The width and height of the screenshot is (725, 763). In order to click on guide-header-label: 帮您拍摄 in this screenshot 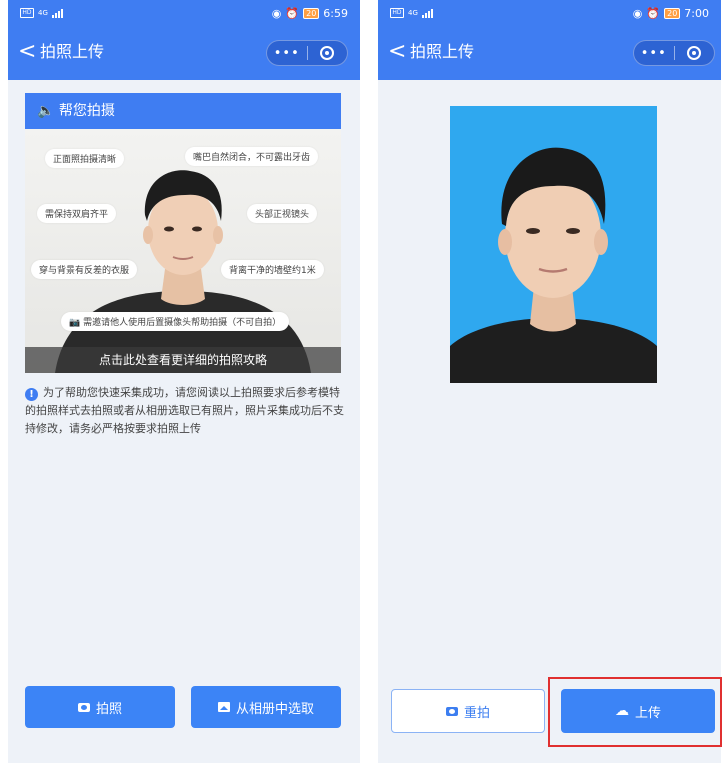, I will do `click(86, 111)`.